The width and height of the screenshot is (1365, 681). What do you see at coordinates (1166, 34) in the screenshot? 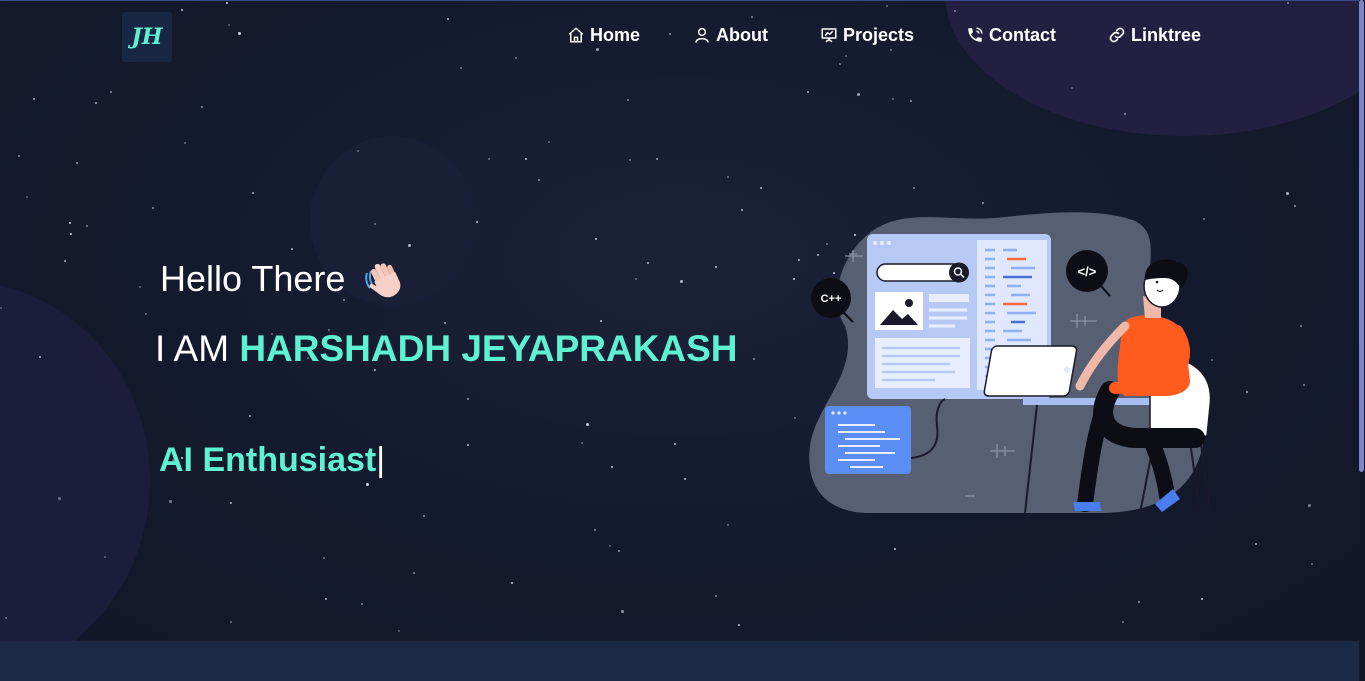
I see `nav-linktree-label: Linktree` at bounding box center [1166, 34].